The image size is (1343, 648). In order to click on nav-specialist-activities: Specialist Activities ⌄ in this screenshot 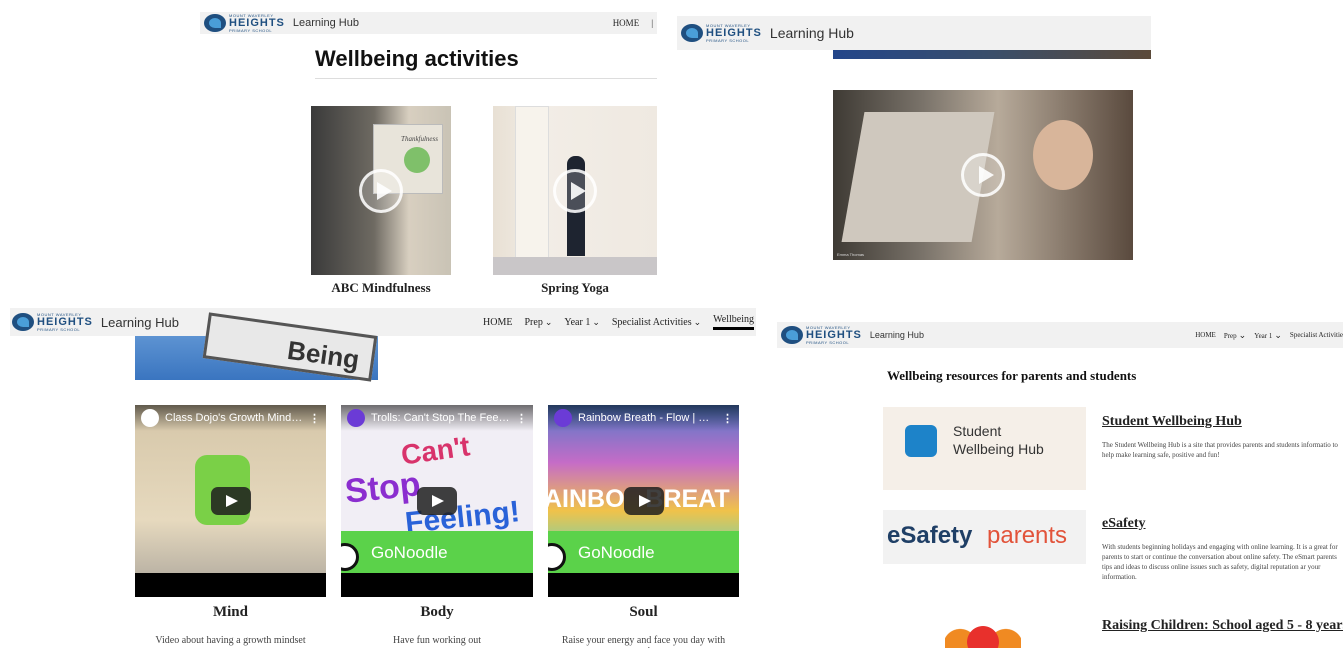, I will do `click(656, 322)`.